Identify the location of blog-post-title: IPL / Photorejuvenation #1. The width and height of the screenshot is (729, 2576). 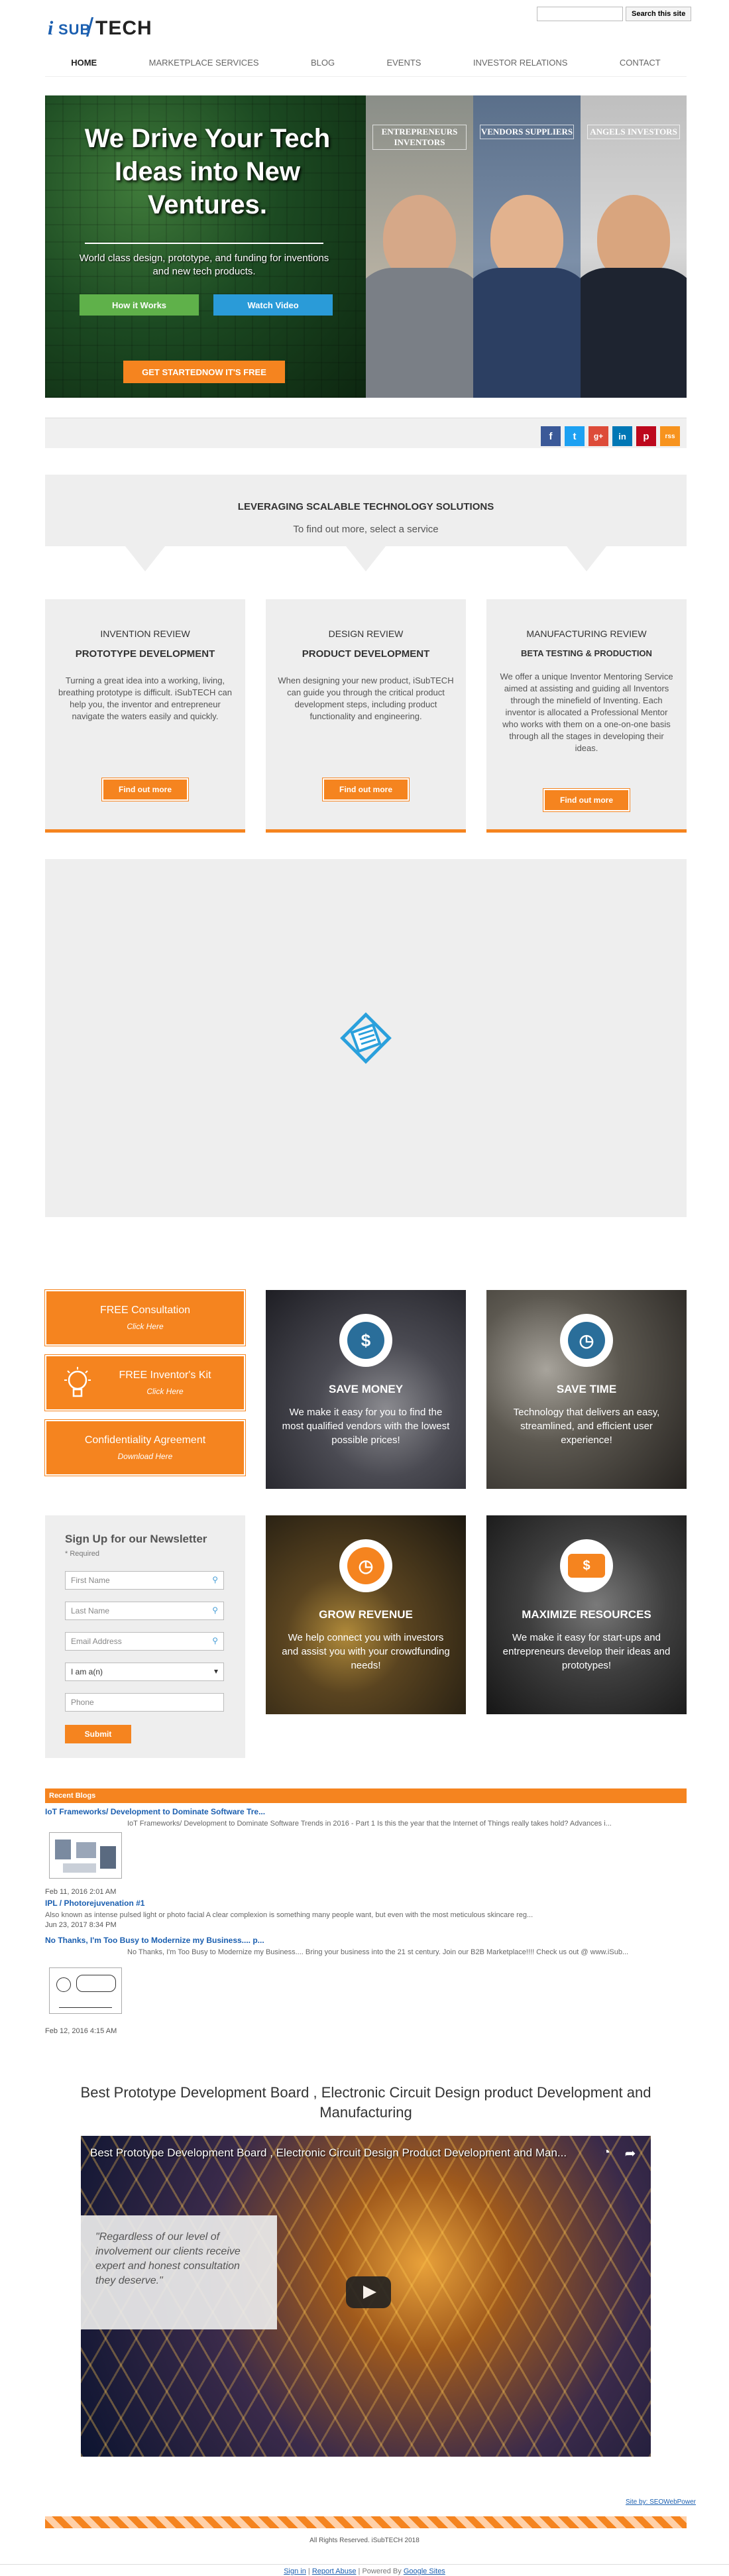
(366, 1904).